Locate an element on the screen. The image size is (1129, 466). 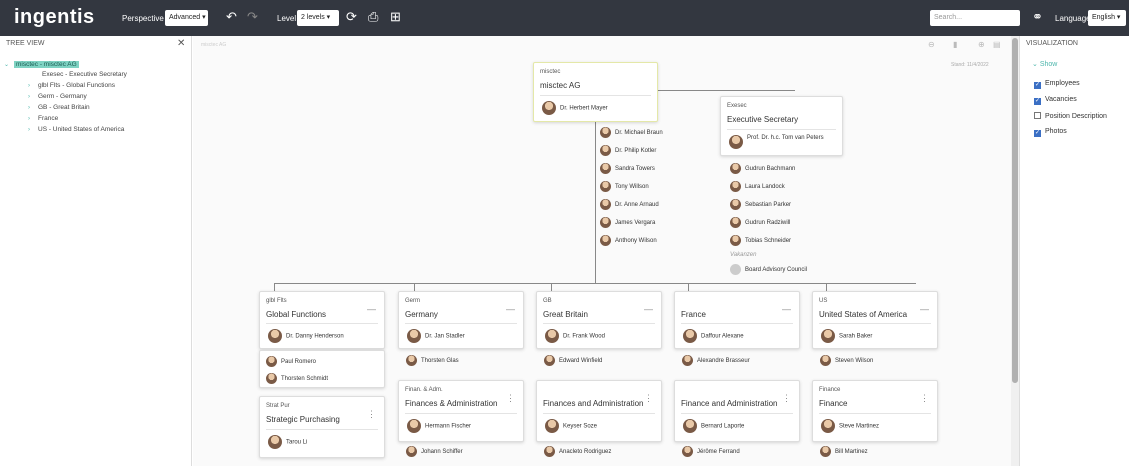
unit-manager: Hermann Fischer is located at coordinates (439, 426).